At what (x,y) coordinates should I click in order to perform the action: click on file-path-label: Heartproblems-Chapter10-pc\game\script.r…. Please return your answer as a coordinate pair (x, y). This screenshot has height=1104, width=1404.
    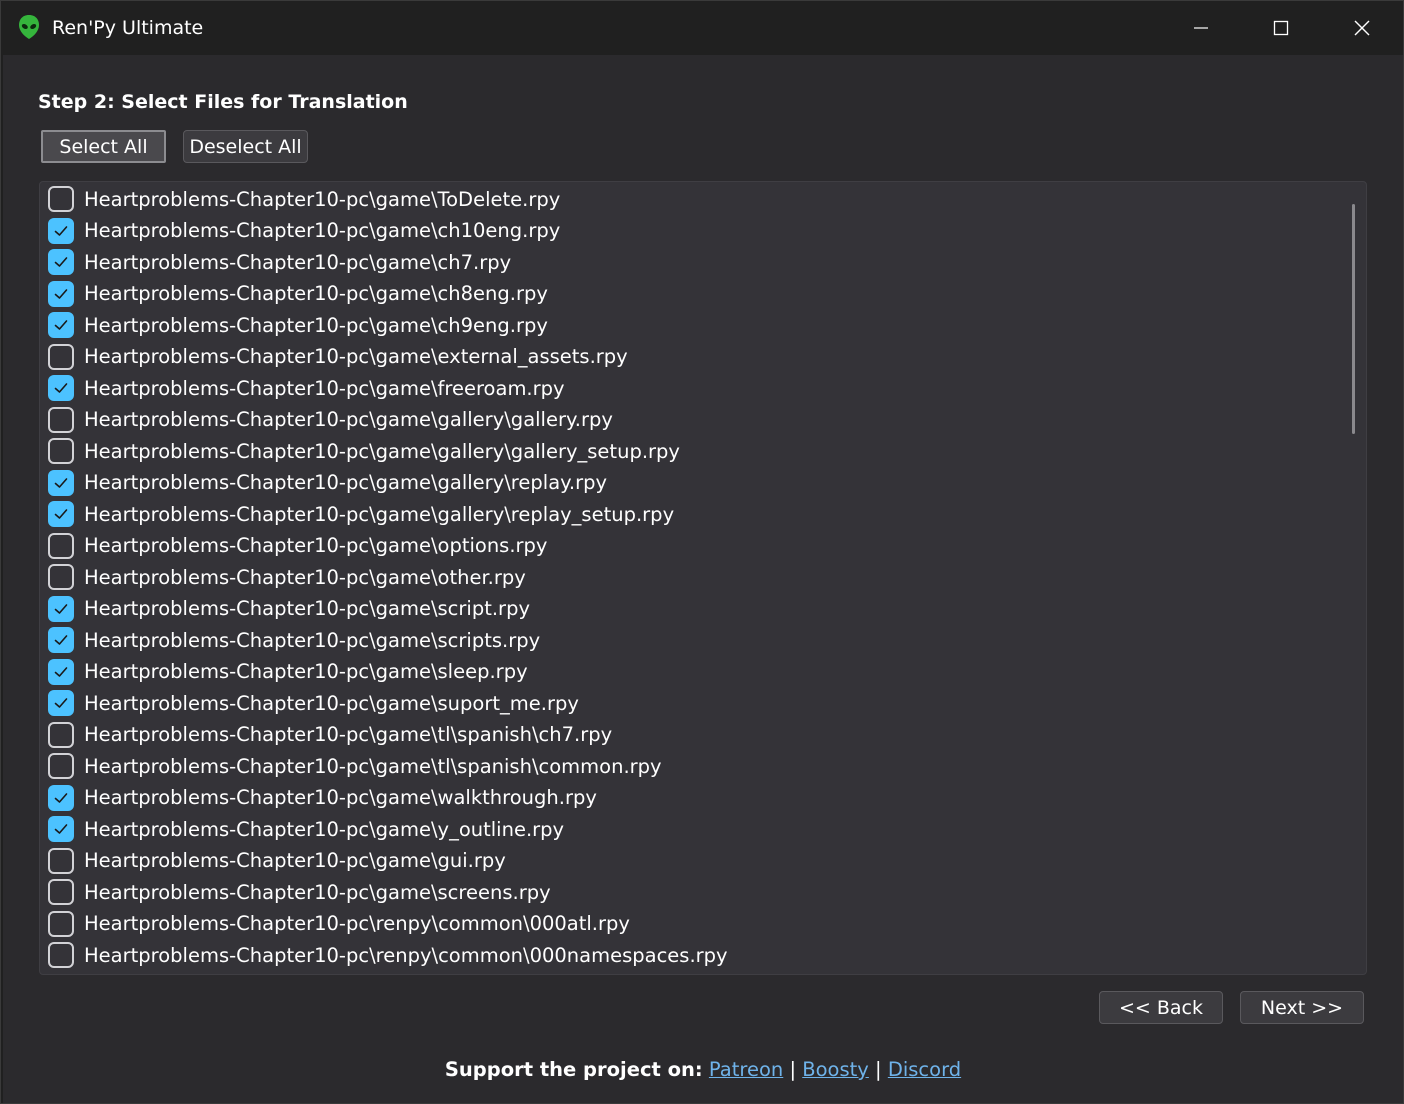
    Looking at the image, I should click on (307, 608).